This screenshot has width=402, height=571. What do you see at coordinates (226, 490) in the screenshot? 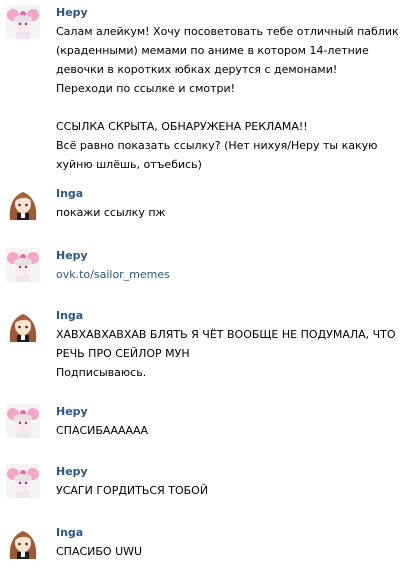
I see `message-text: УСАГИ ГОРДИТЬСЯ ТОБОЙ` at bounding box center [226, 490].